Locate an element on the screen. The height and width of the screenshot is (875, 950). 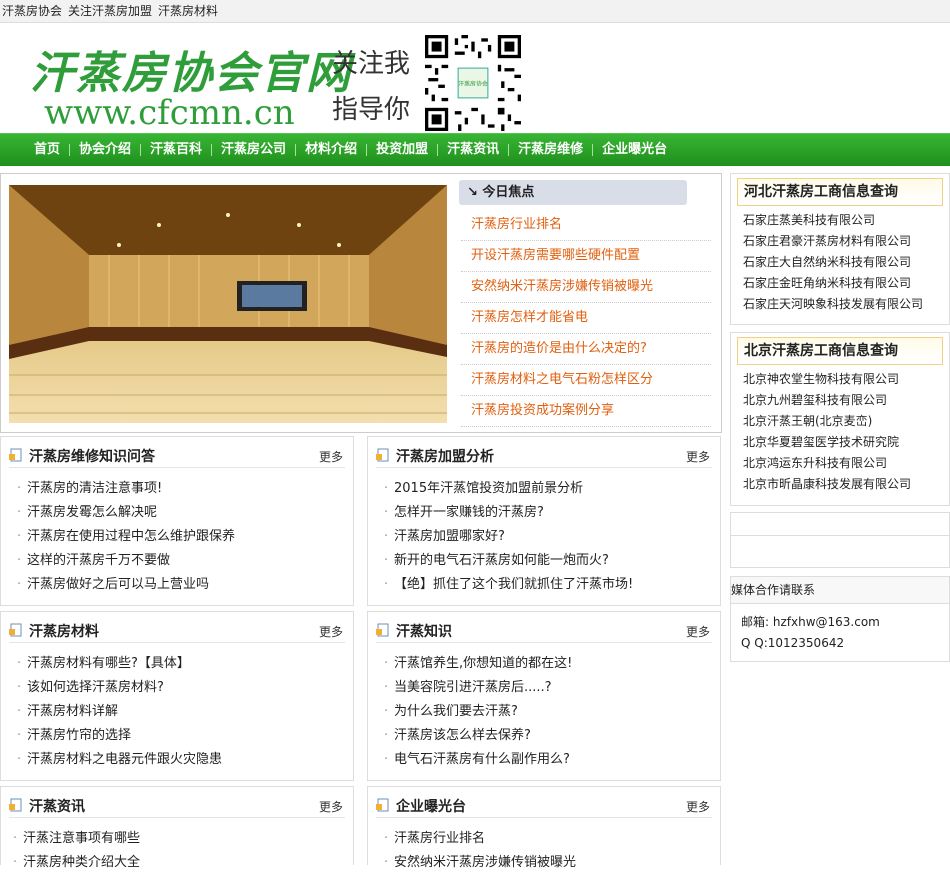
list-item: 【绝】抓住了这个我们就抓住了汗蒸市场! is located at coordinates (508, 585).